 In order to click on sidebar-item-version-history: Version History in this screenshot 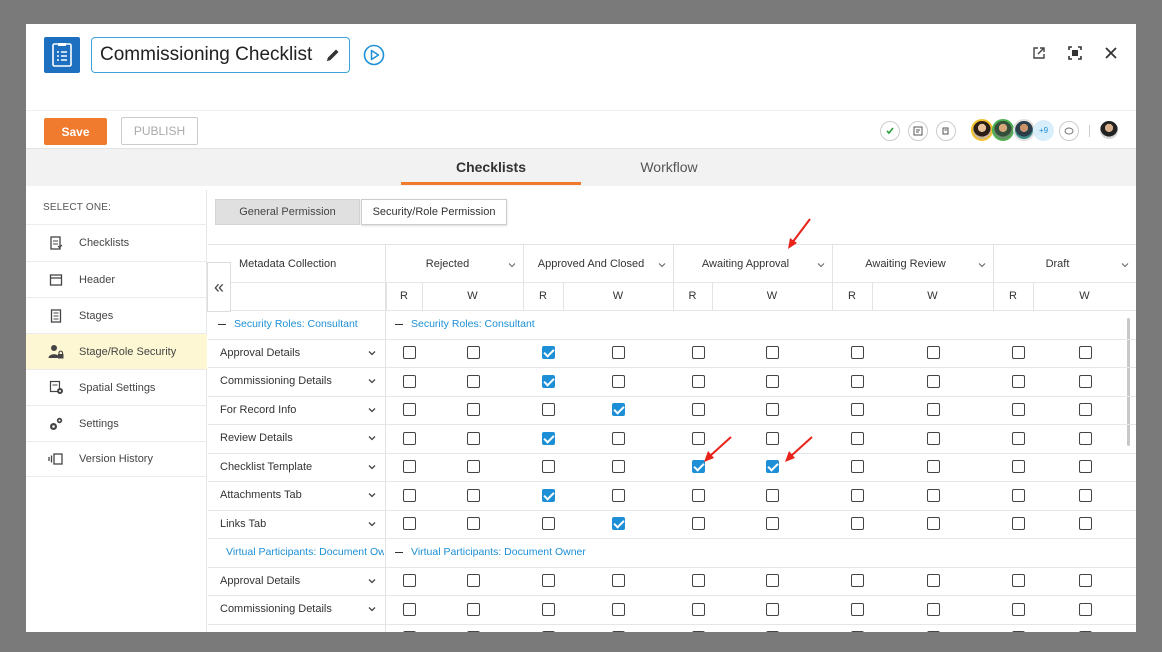, I will do `click(116, 459)`.